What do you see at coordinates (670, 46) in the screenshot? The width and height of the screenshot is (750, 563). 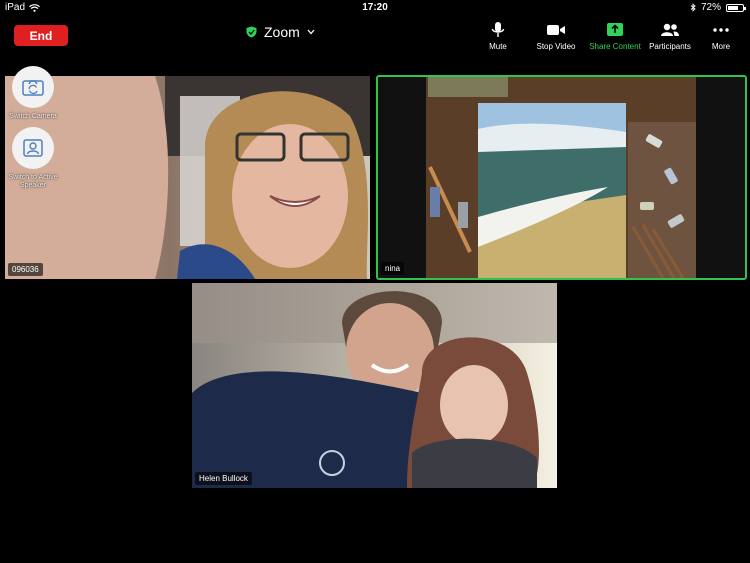 I see `participants-label: Participants` at bounding box center [670, 46].